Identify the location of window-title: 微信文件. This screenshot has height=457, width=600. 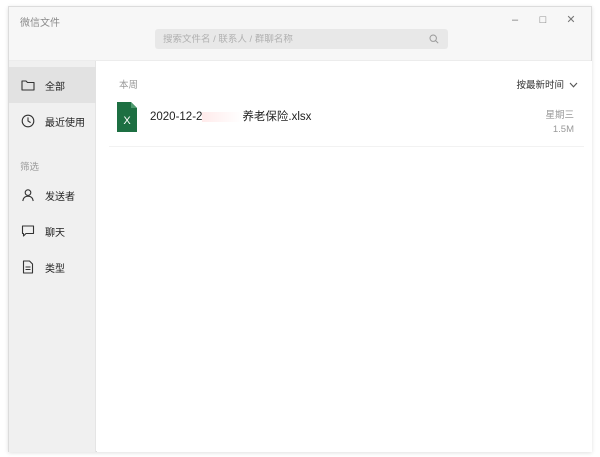
(40, 23).